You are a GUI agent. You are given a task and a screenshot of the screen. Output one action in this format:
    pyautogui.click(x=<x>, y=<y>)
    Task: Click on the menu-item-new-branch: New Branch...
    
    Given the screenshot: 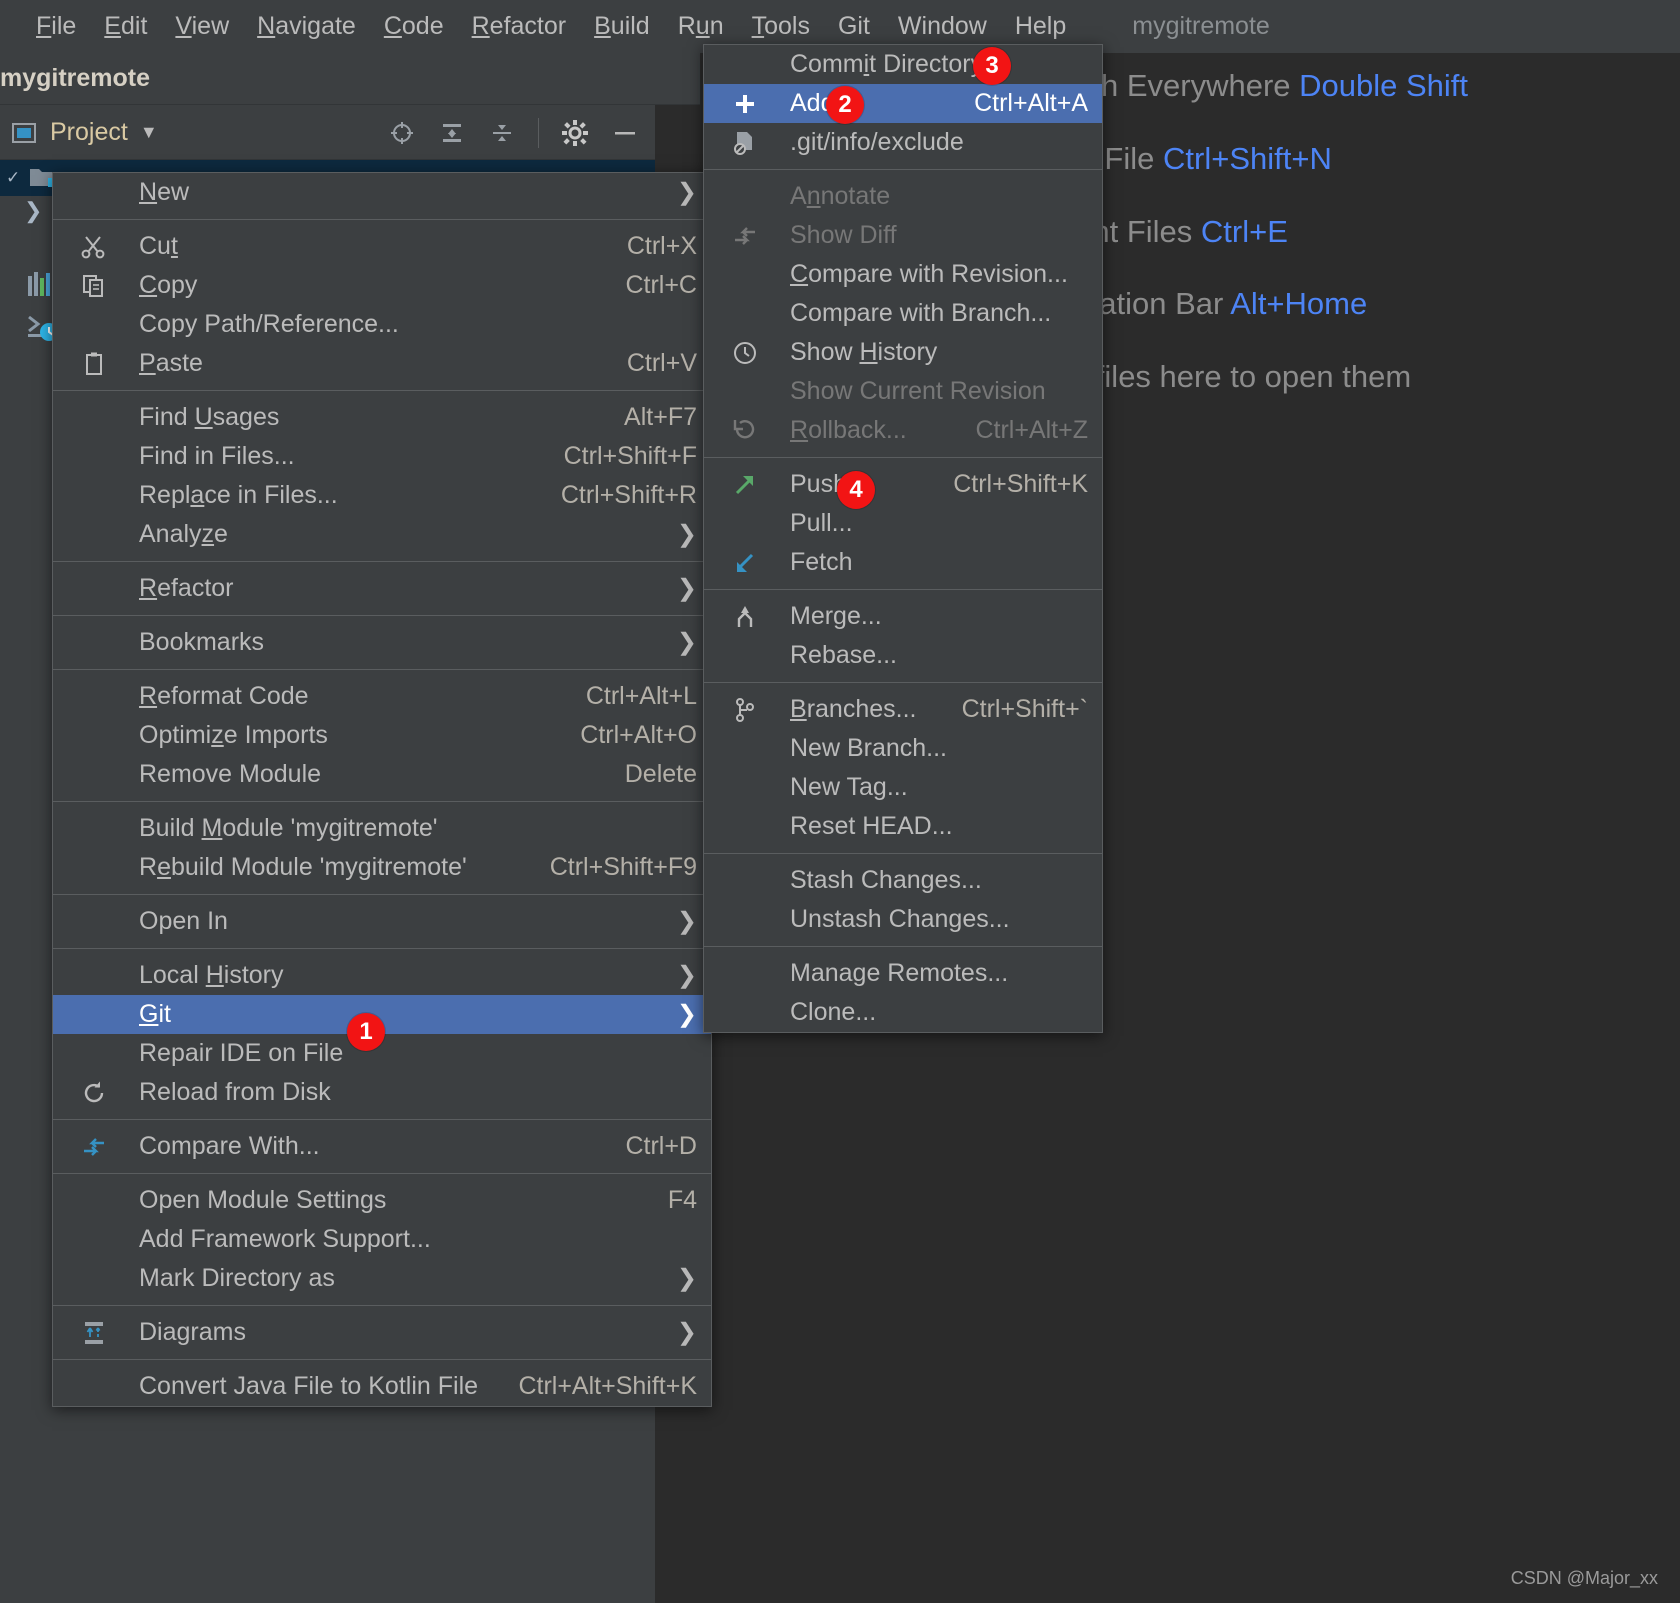 What is the action you would take?
    pyautogui.click(x=903, y=748)
    